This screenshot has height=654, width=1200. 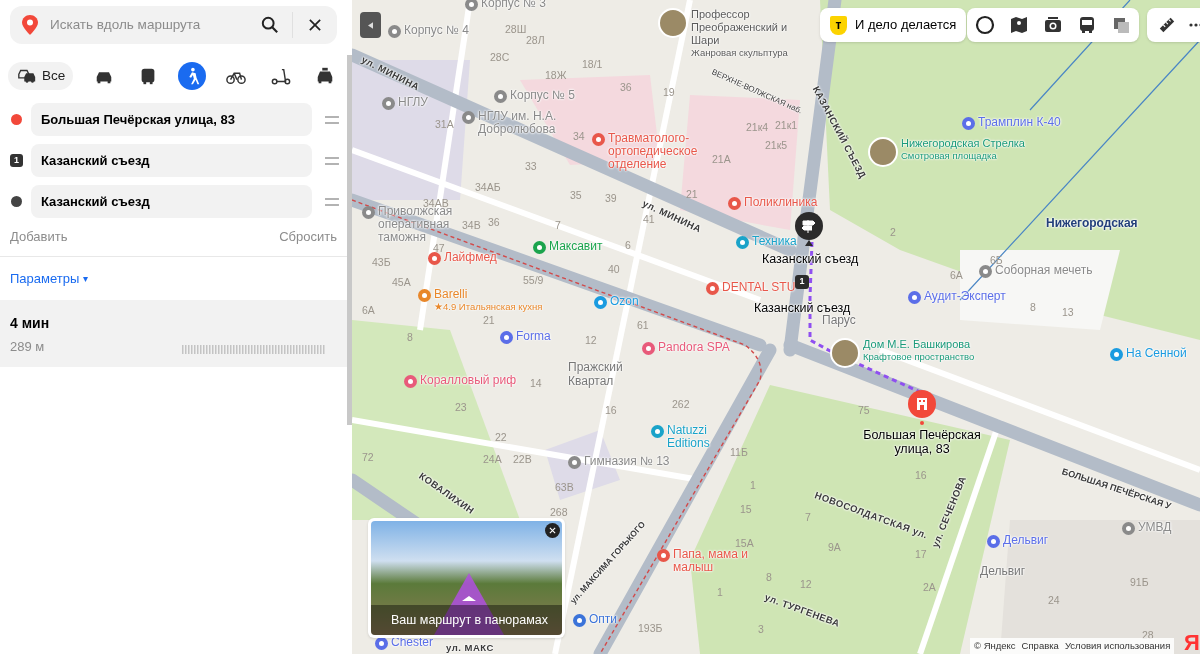 What do you see at coordinates (776, 145) in the screenshot?
I see `house-number: 21к5` at bounding box center [776, 145].